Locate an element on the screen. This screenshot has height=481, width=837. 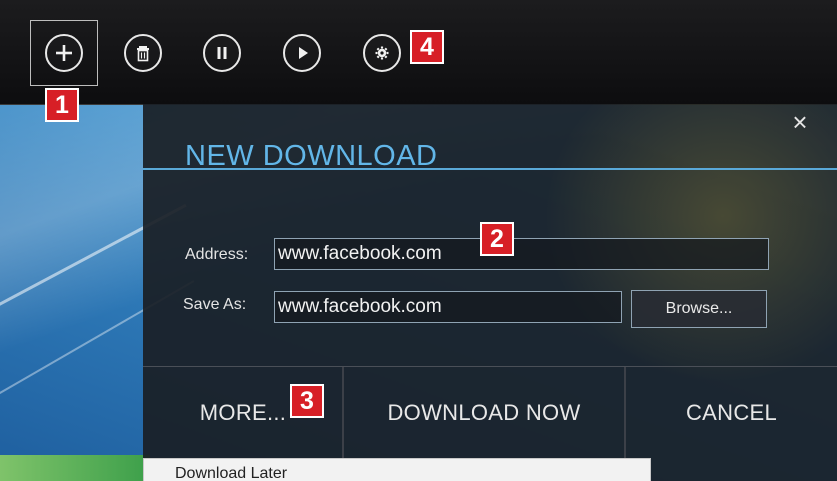
pause-icon is located at coordinates (222, 53).